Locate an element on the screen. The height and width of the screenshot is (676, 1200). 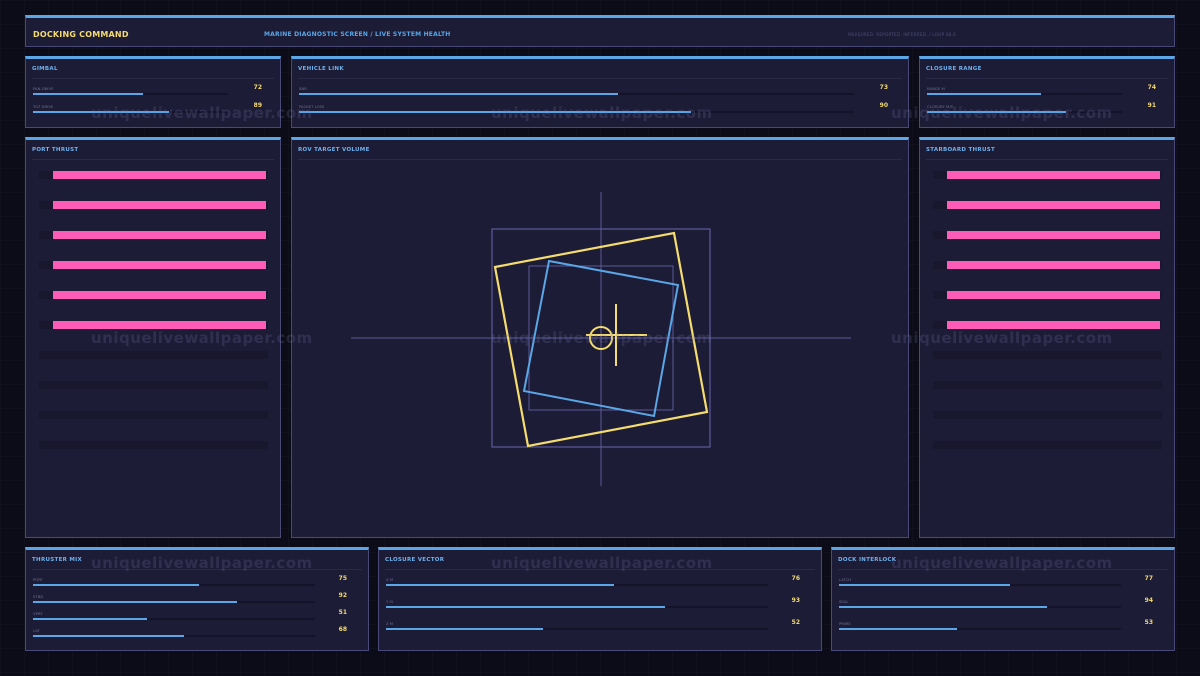
metric-value: 91 is located at coordinates (1151, 105).